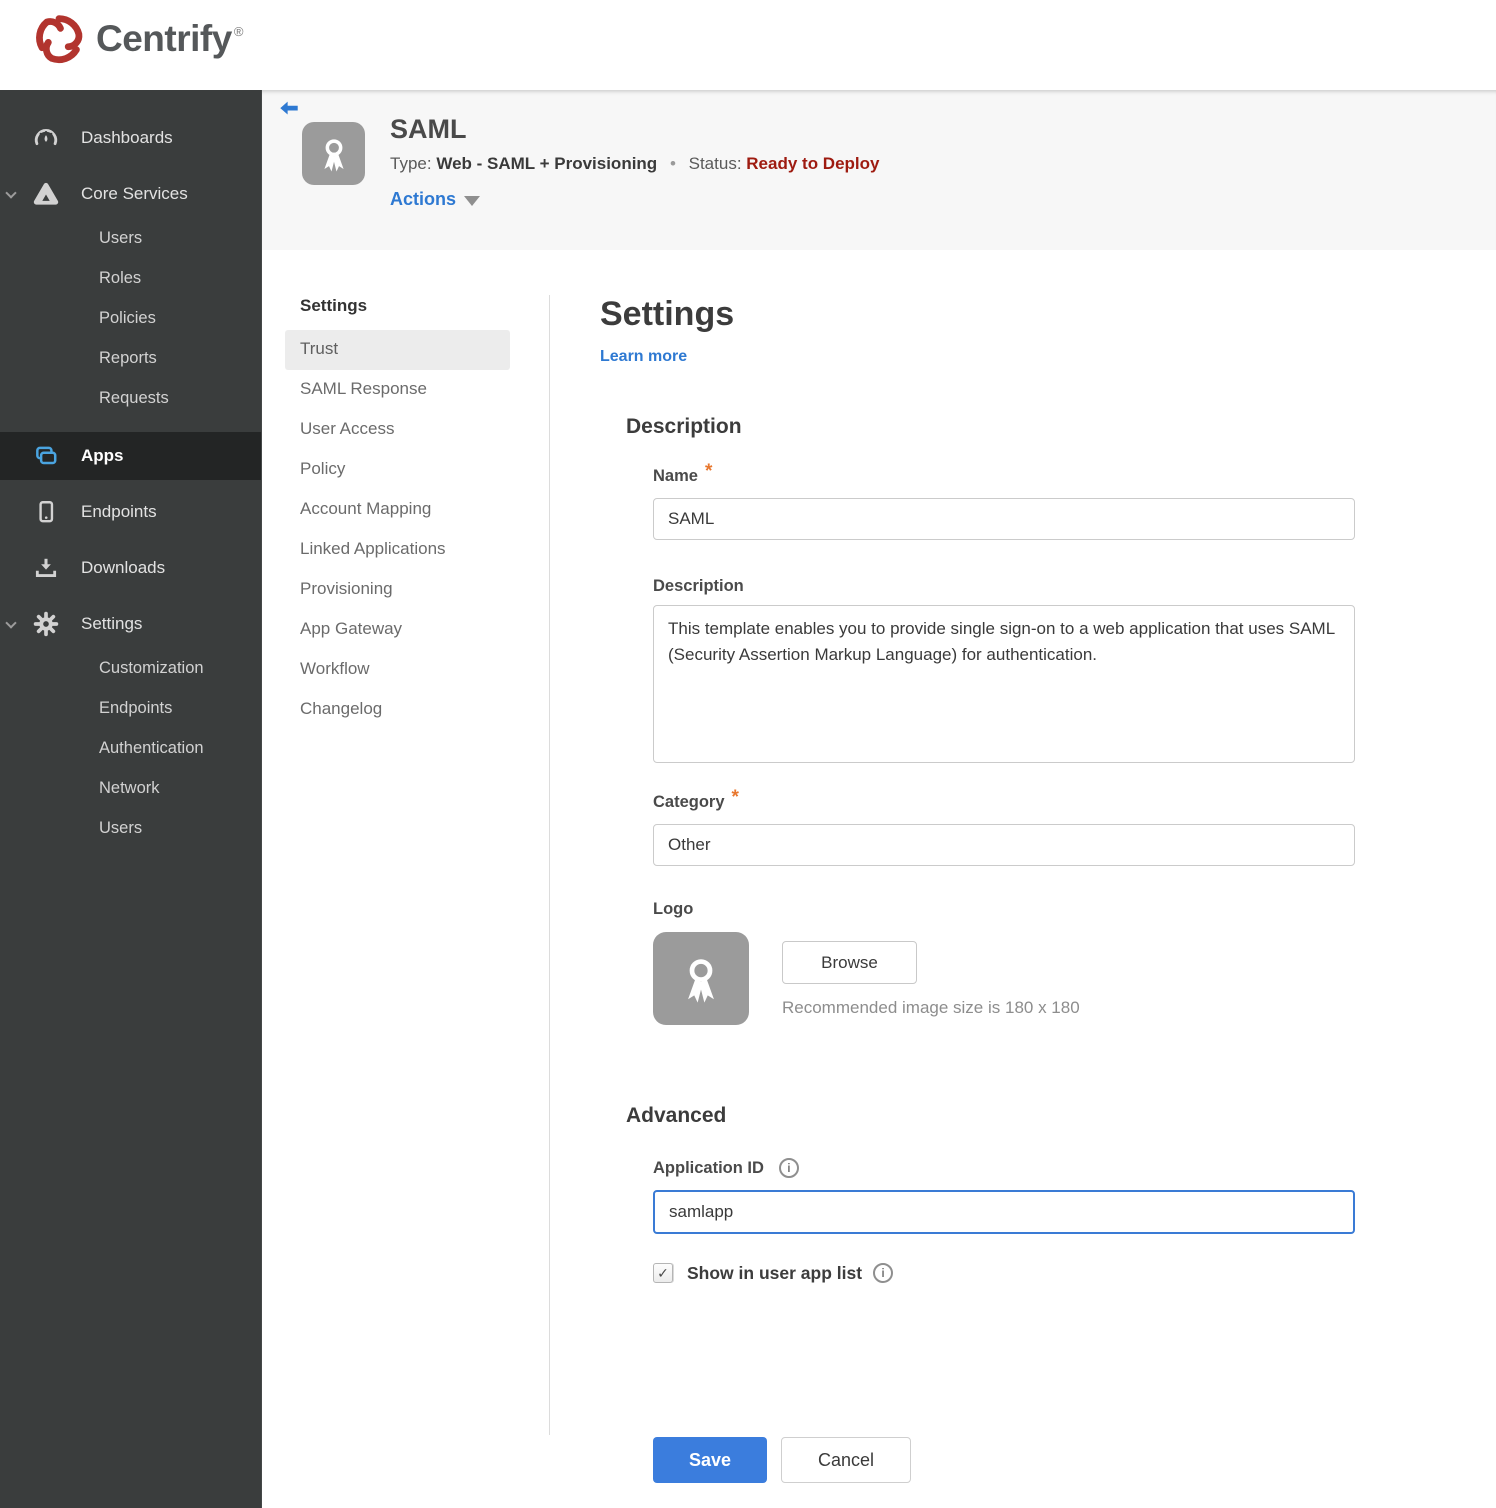  What do you see at coordinates (689, 801) in the screenshot?
I see `category-label: Category` at bounding box center [689, 801].